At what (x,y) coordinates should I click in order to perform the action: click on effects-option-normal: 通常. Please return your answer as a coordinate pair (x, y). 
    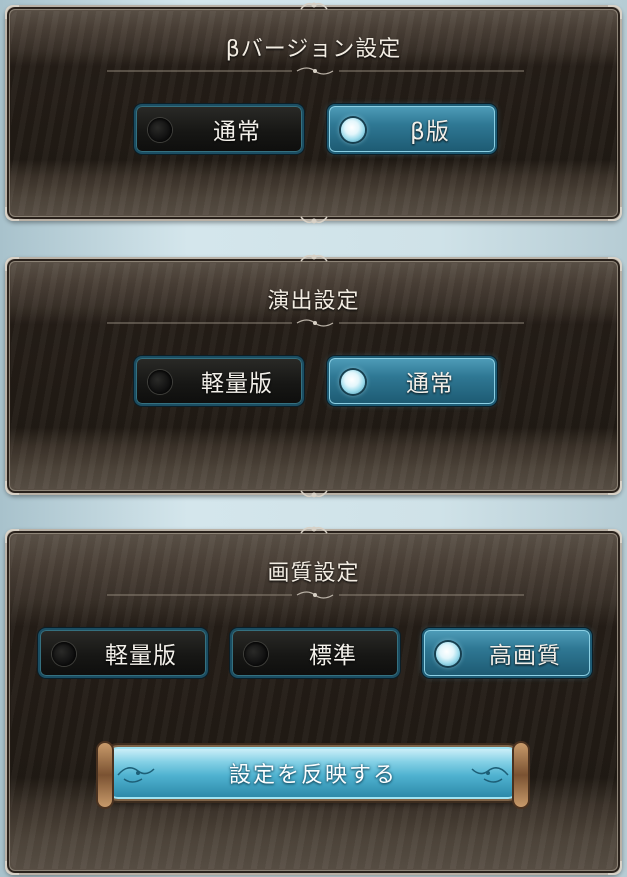
    Looking at the image, I should click on (412, 381).